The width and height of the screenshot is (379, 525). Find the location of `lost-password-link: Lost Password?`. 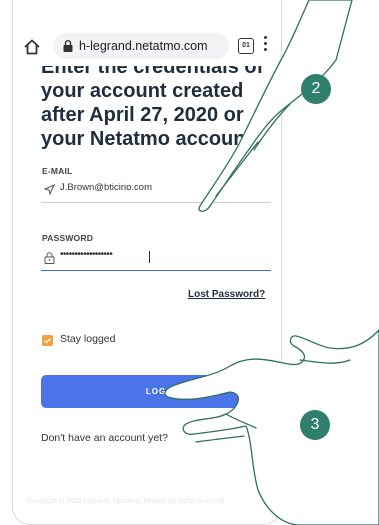

lost-password-link: Lost Password? is located at coordinates (226, 294).